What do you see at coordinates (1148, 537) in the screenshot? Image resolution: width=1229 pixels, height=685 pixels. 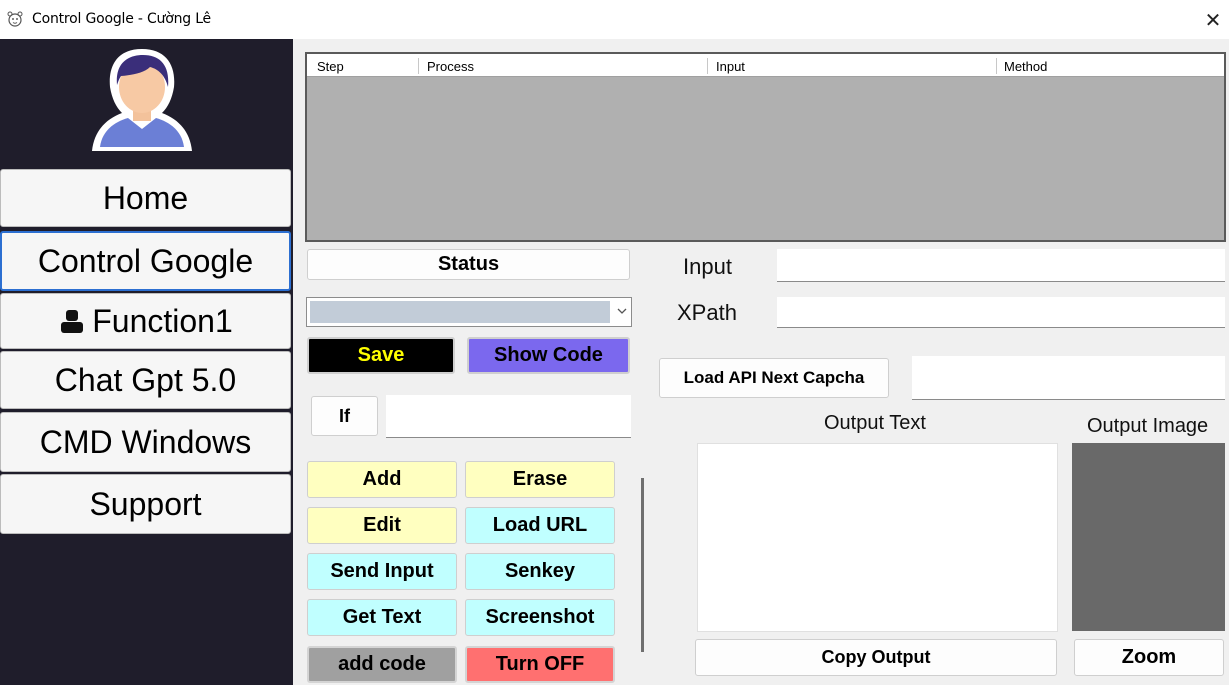 I see `output-image` at bounding box center [1148, 537].